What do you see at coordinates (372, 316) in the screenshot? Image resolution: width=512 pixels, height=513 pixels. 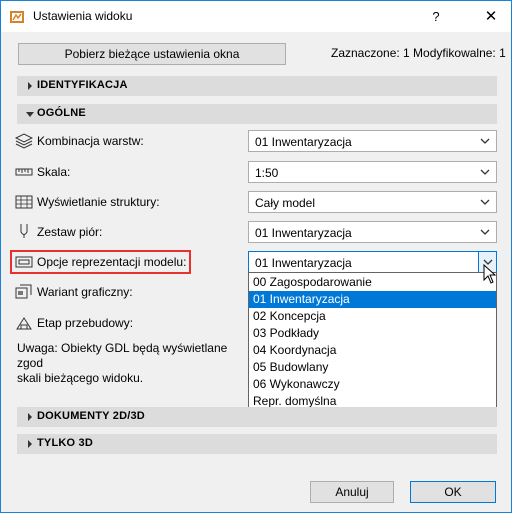 I see `dropdown-item-02: 02 Koncepcja` at bounding box center [372, 316].